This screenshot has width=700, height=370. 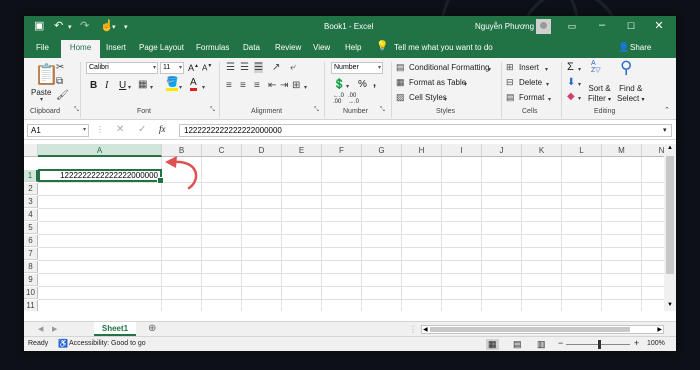 What do you see at coordinates (172, 84) in the screenshot?
I see `fill-color-icon: 🪣` at bounding box center [172, 84].